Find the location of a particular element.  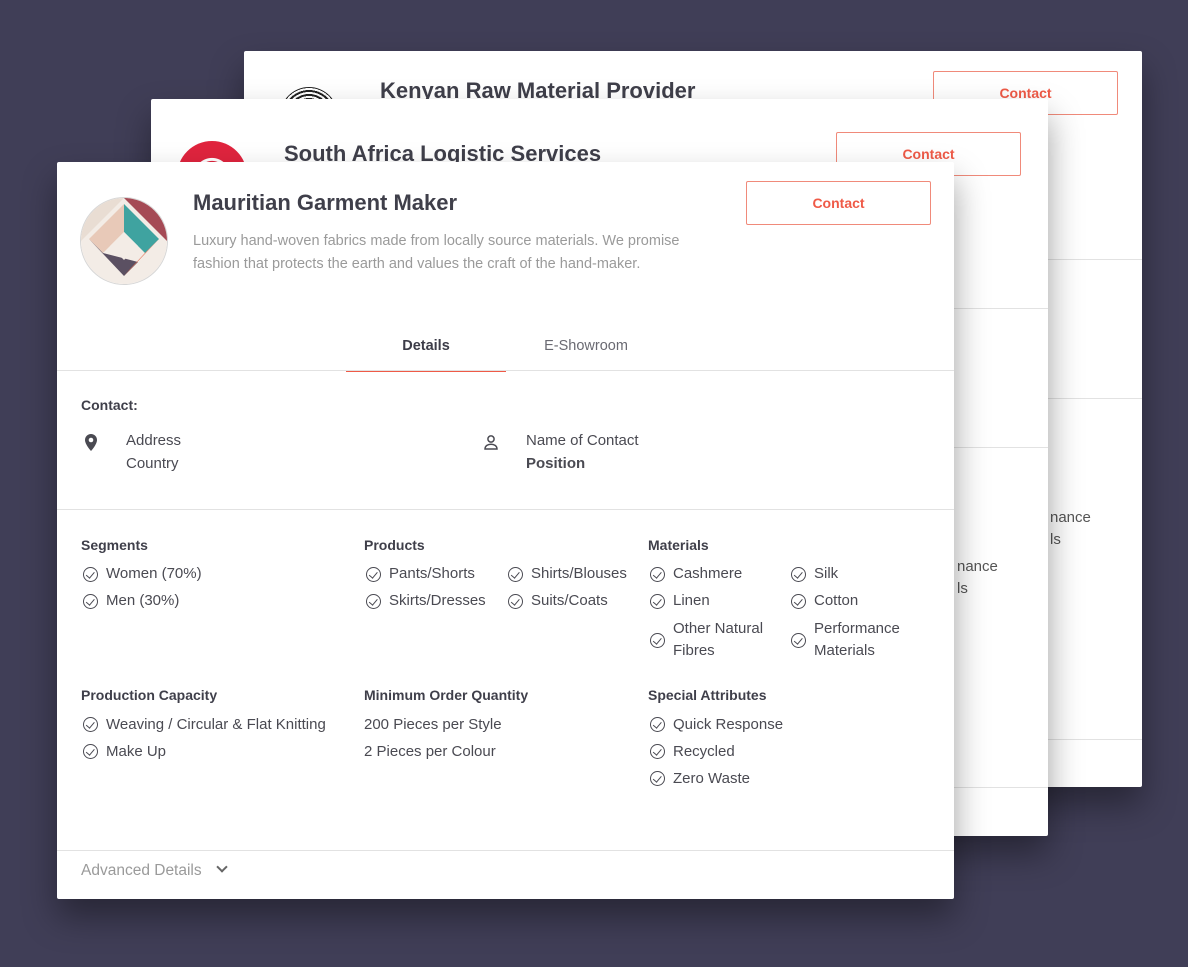

production-item: Weaving / Circular & Flat Knitting is located at coordinates (216, 724).